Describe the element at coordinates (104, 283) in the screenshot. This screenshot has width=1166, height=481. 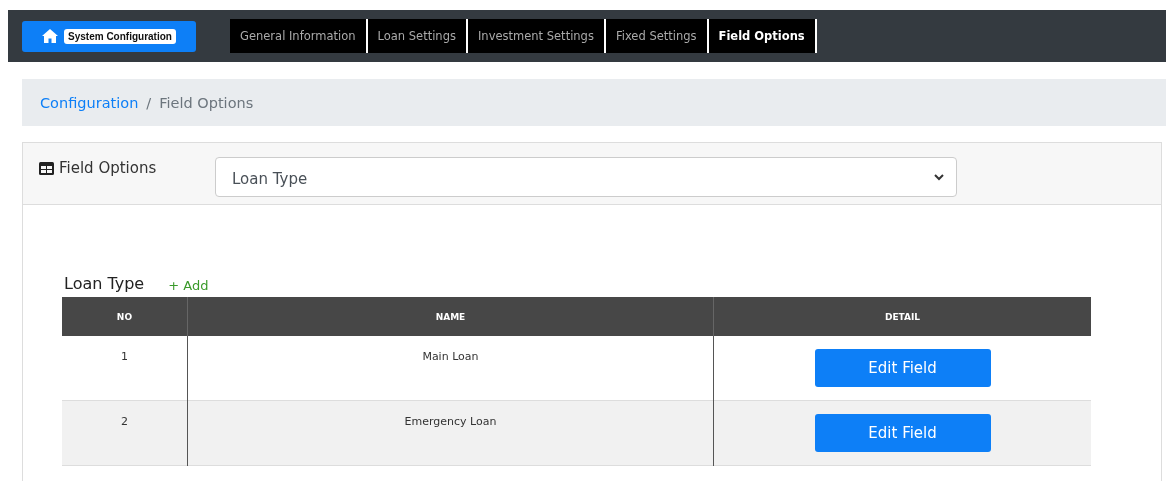
I see `section-title: Loan Type` at that location.